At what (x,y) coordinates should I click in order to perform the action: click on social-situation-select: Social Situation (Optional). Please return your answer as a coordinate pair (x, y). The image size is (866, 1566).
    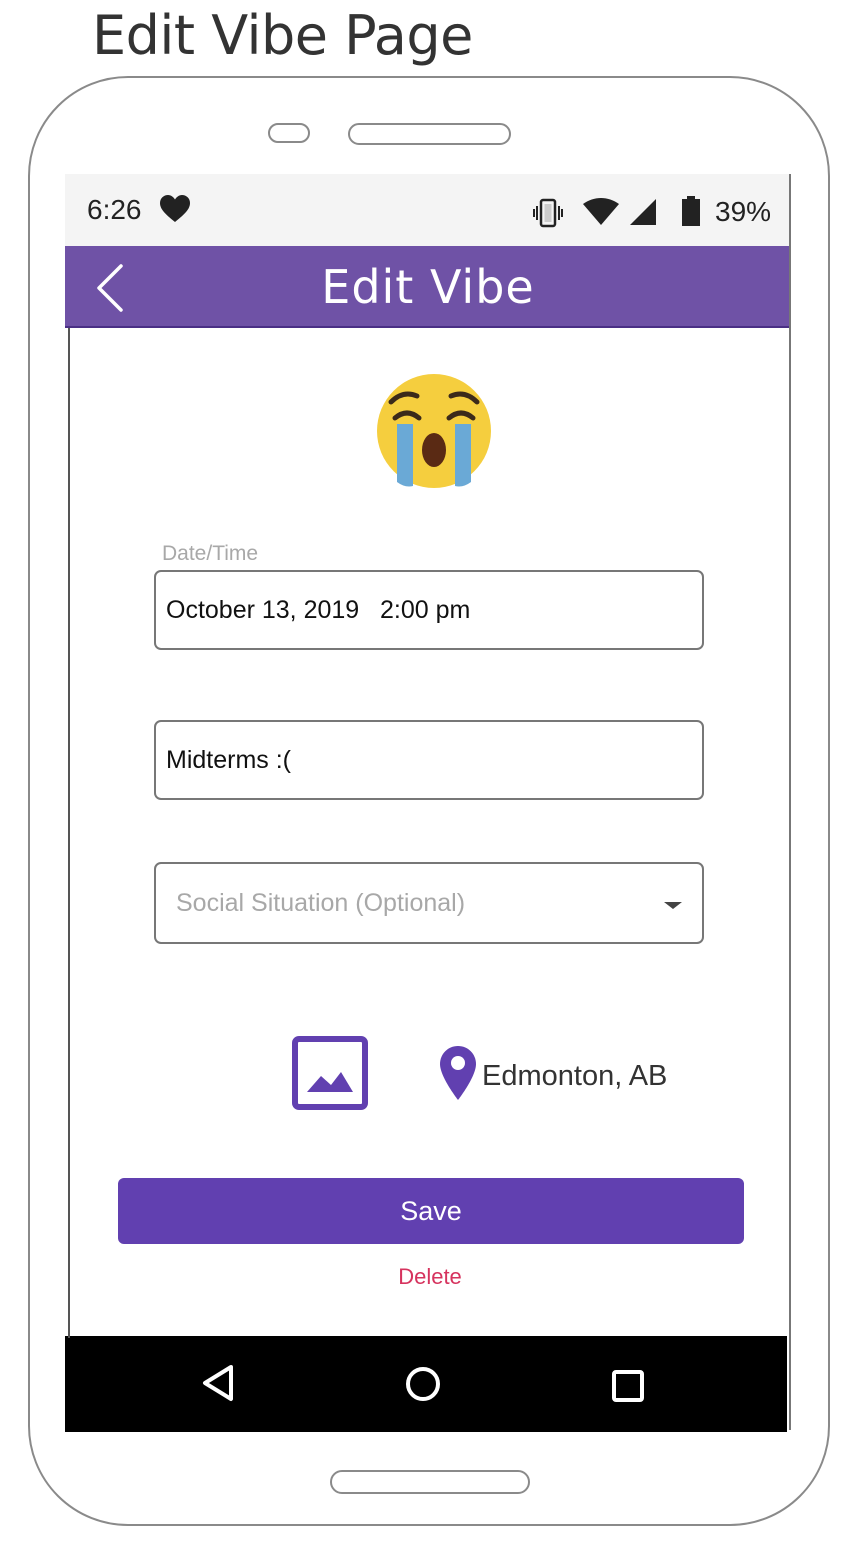
    Looking at the image, I should click on (429, 903).